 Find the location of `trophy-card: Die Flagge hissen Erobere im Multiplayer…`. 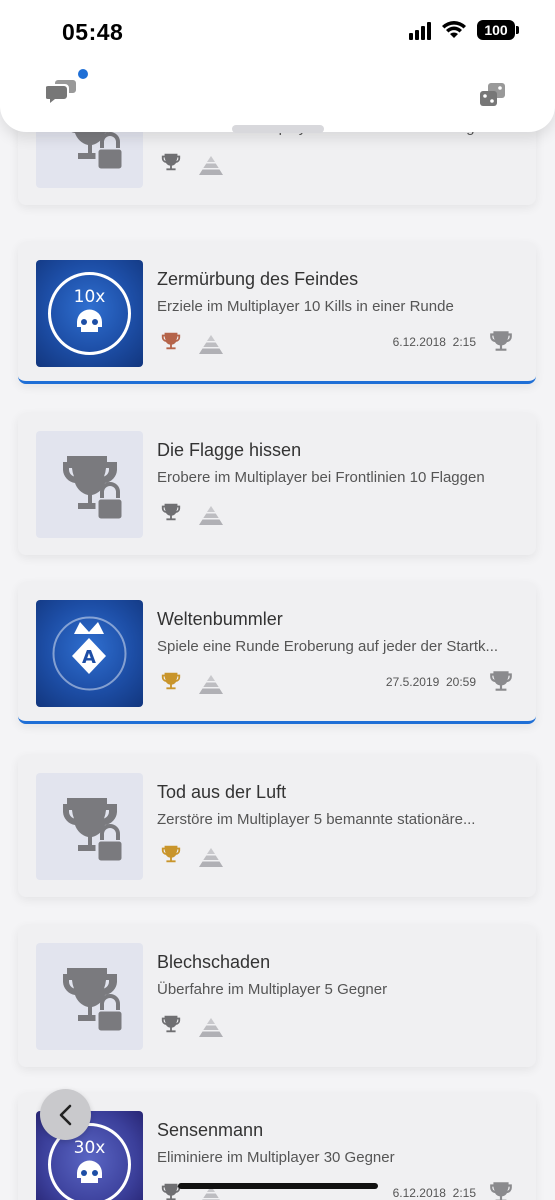

trophy-card: Die Flagge hissen Erobere im Multiplayer… is located at coordinates (277, 484).